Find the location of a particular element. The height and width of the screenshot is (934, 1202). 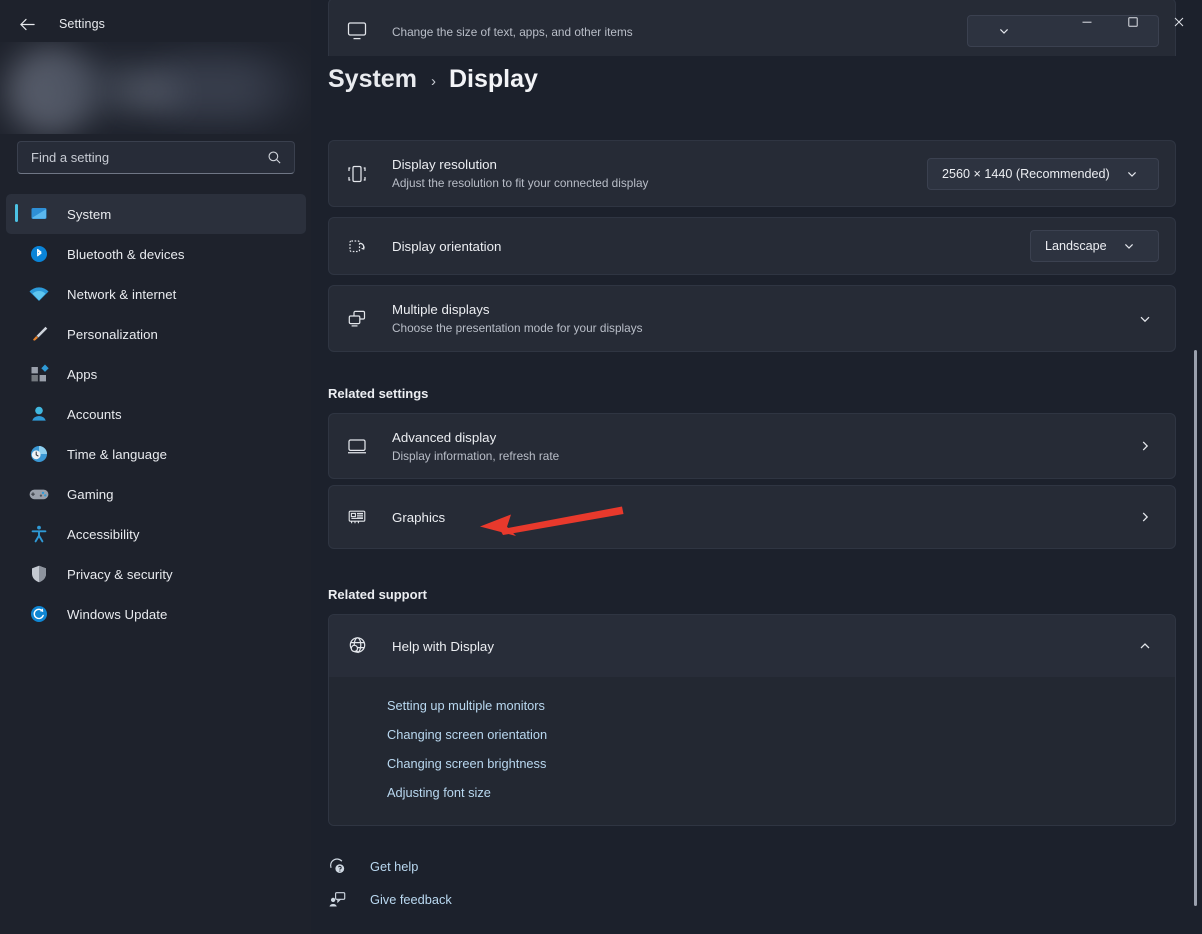

close-button is located at coordinates (1179, 24).